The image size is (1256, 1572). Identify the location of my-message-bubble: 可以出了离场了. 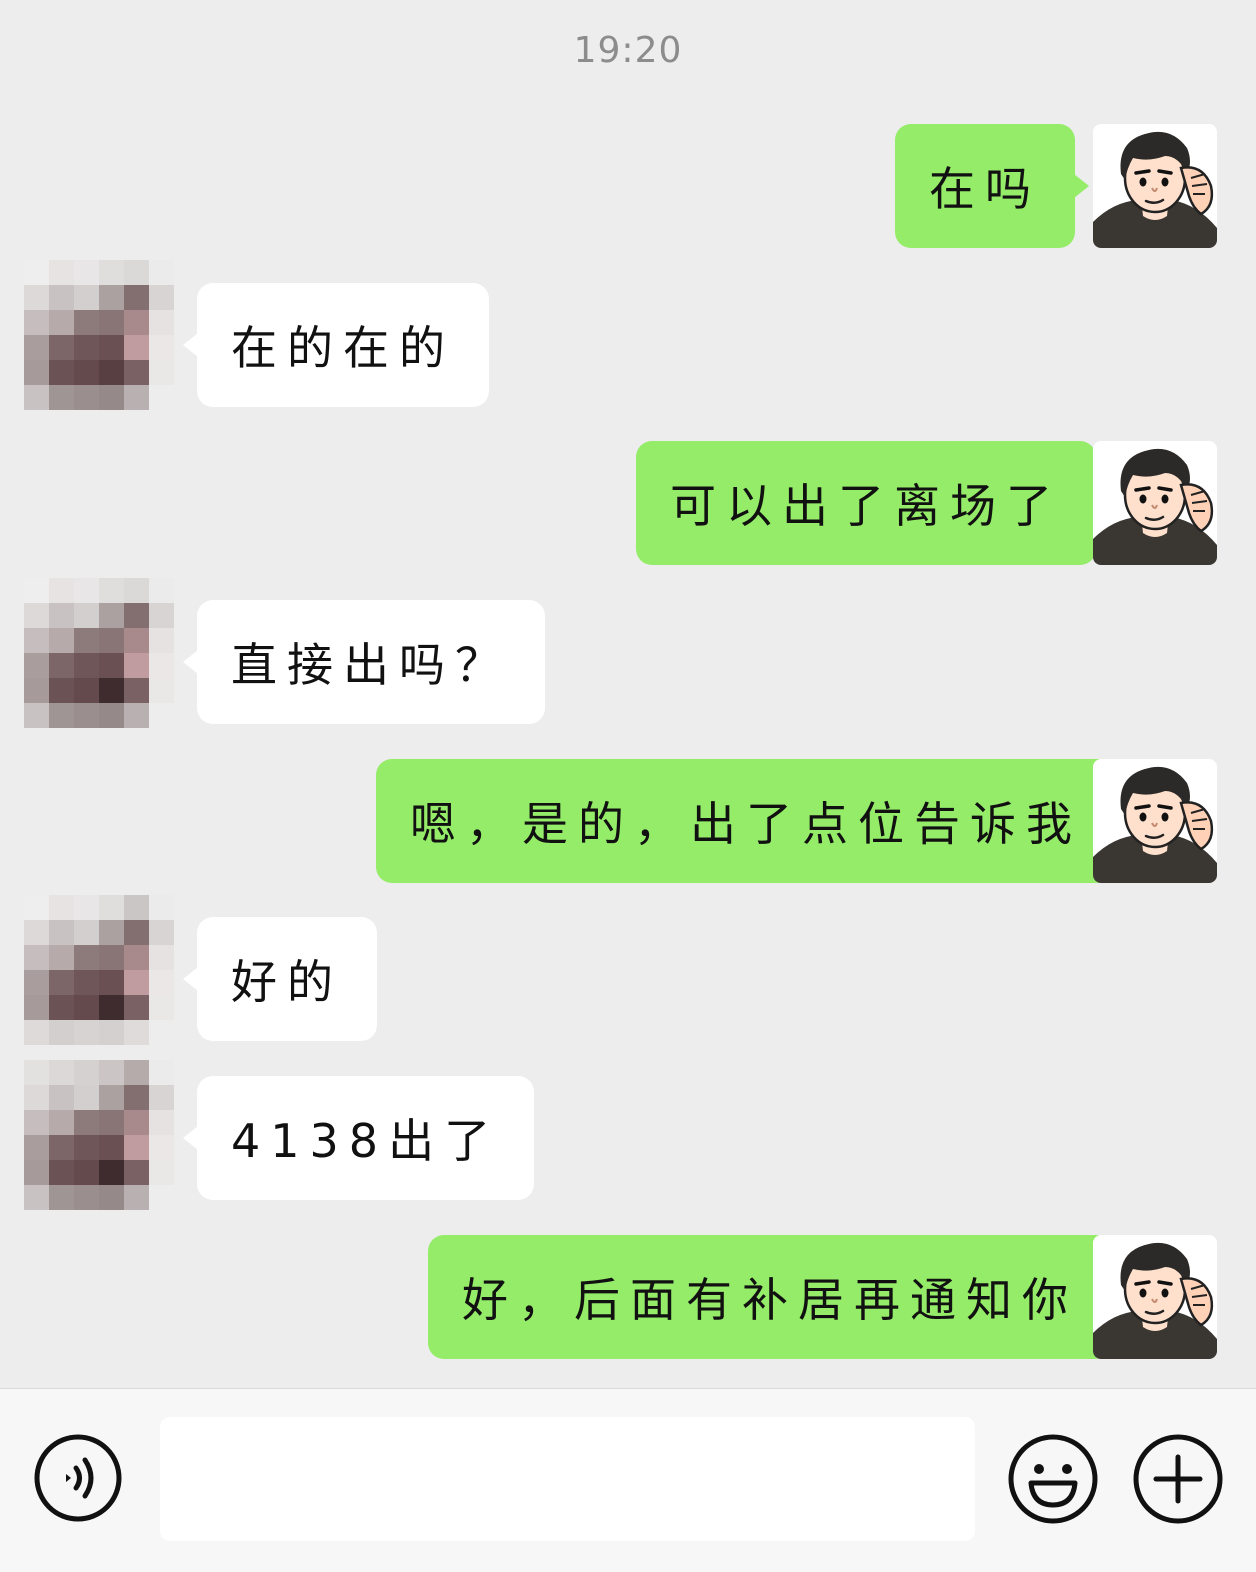
(873, 503).